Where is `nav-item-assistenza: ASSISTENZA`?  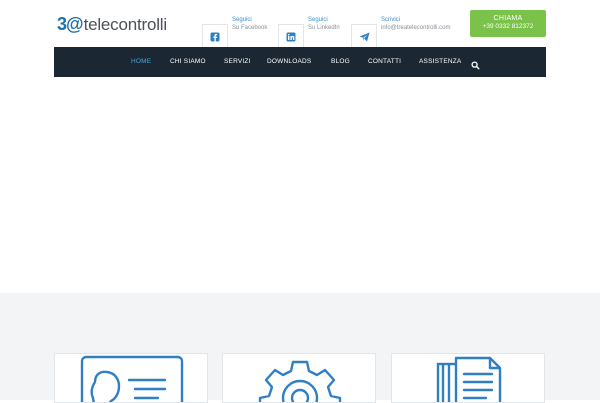
nav-item-assistenza: ASSISTENZA is located at coordinates (440, 62).